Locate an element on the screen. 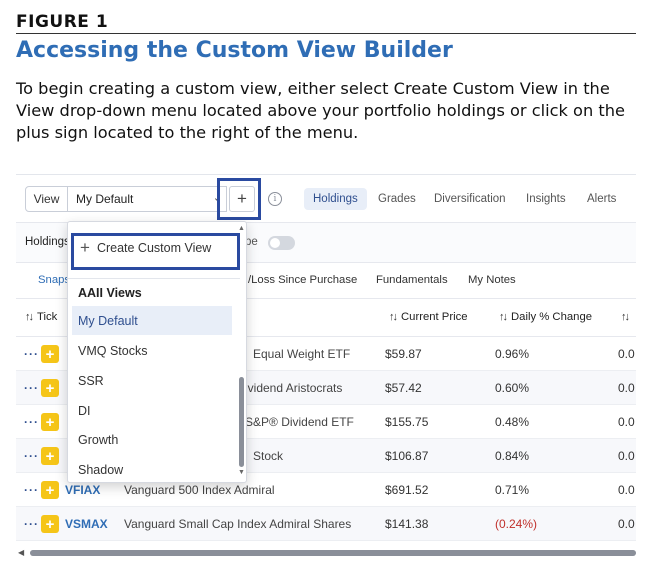 This screenshot has height=571, width=655. subtab-snapshot: Snaps is located at coordinates (54, 280).